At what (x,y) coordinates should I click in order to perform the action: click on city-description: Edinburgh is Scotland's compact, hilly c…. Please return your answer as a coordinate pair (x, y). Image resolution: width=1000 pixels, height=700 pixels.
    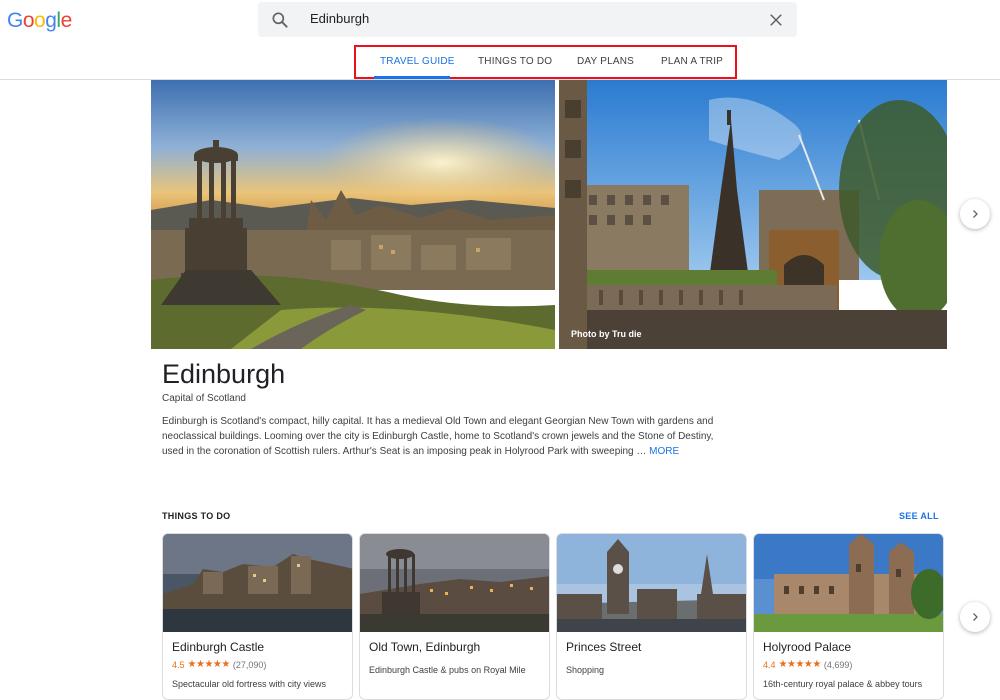
    Looking at the image, I should click on (444, 436).